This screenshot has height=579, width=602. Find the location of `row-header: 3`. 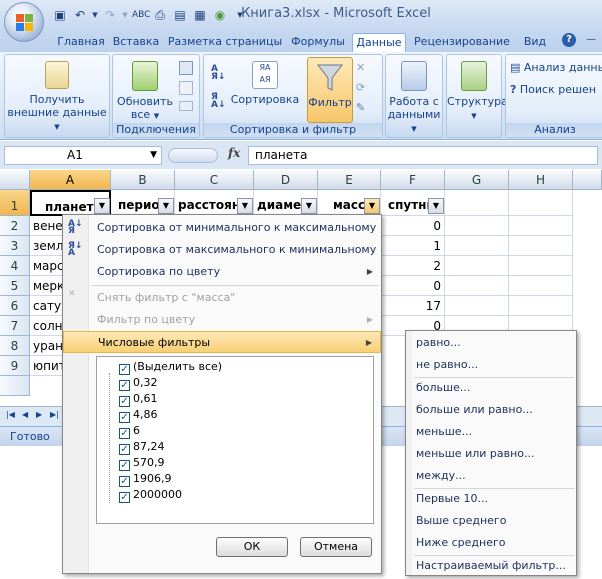

row-header: 3 is located at coordinates (15, 246).